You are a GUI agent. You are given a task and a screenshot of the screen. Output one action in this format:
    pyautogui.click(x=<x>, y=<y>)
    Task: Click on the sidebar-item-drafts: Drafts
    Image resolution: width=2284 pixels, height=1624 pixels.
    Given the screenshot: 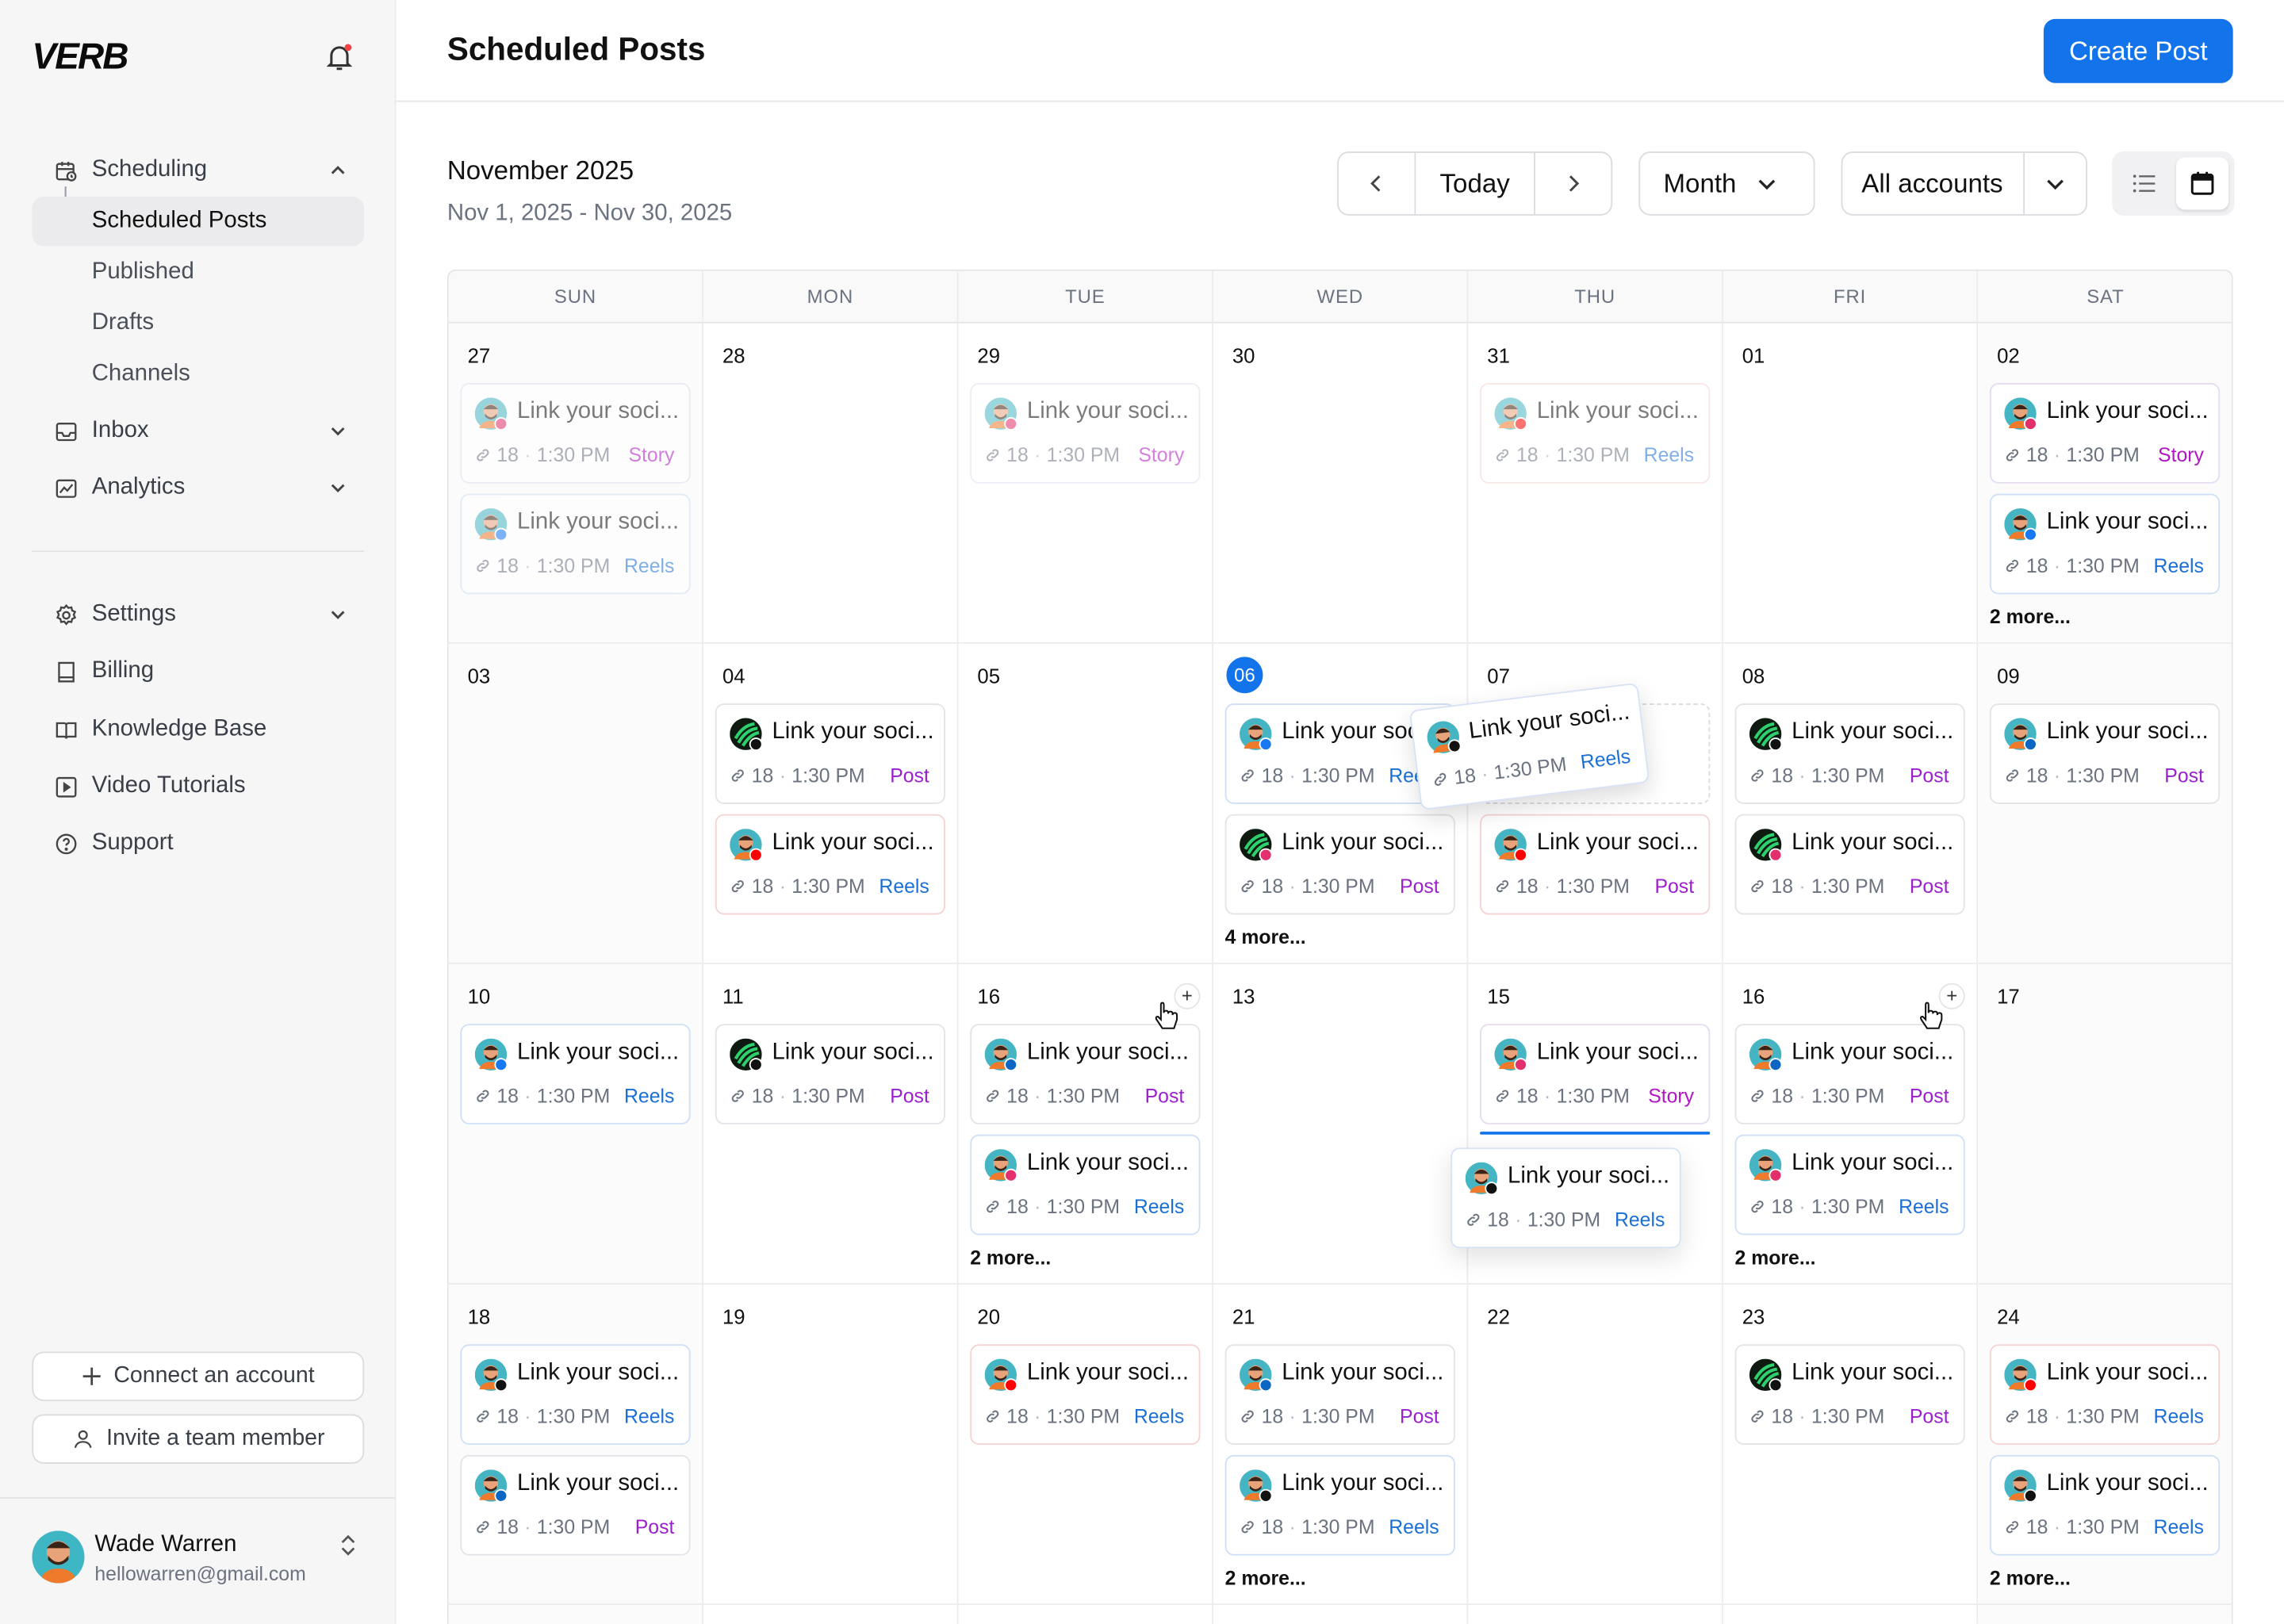 What is the action you would take?
    pyautogui.click(x=198, y=323)
    